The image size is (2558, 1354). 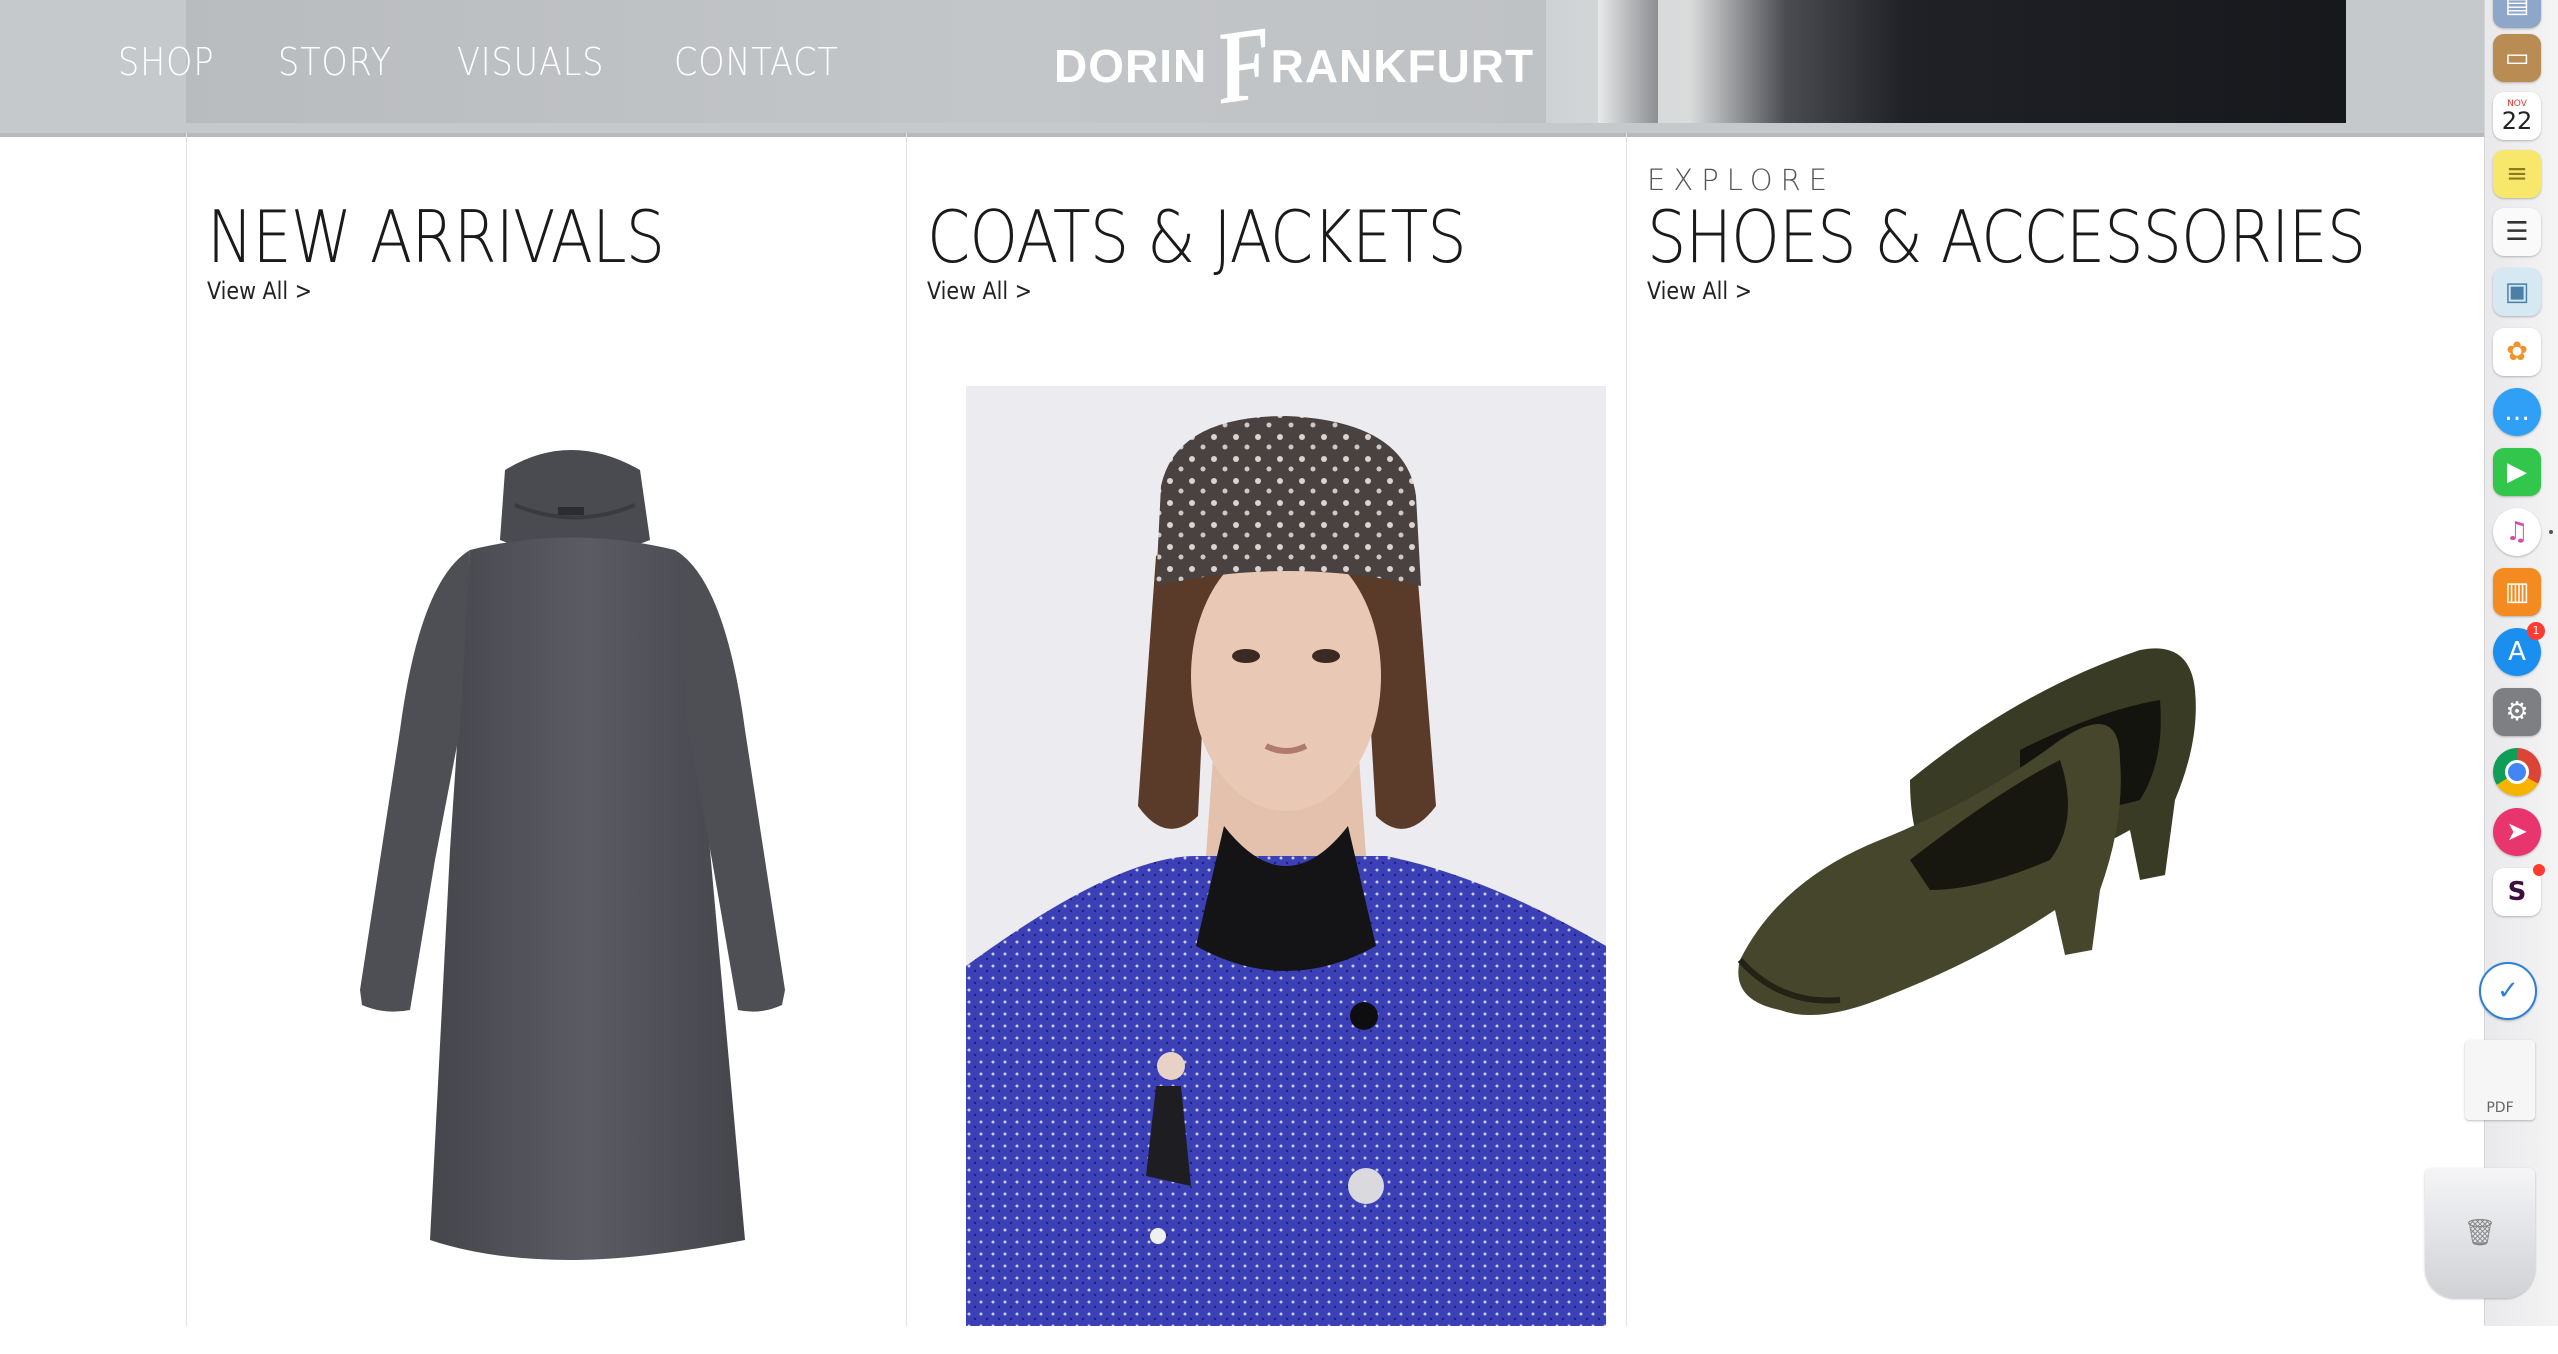 I want to click on calendar-icon: NOV 22, so click(x=2517, y=116).